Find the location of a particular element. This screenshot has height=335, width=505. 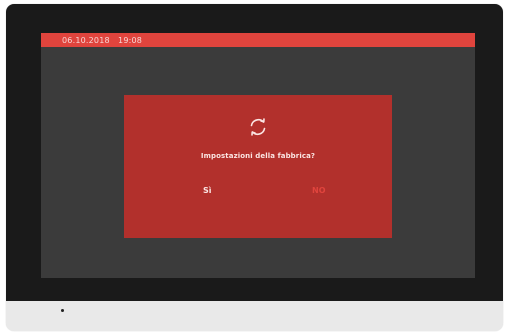

indicator-led is located at coordinates (62, 310).